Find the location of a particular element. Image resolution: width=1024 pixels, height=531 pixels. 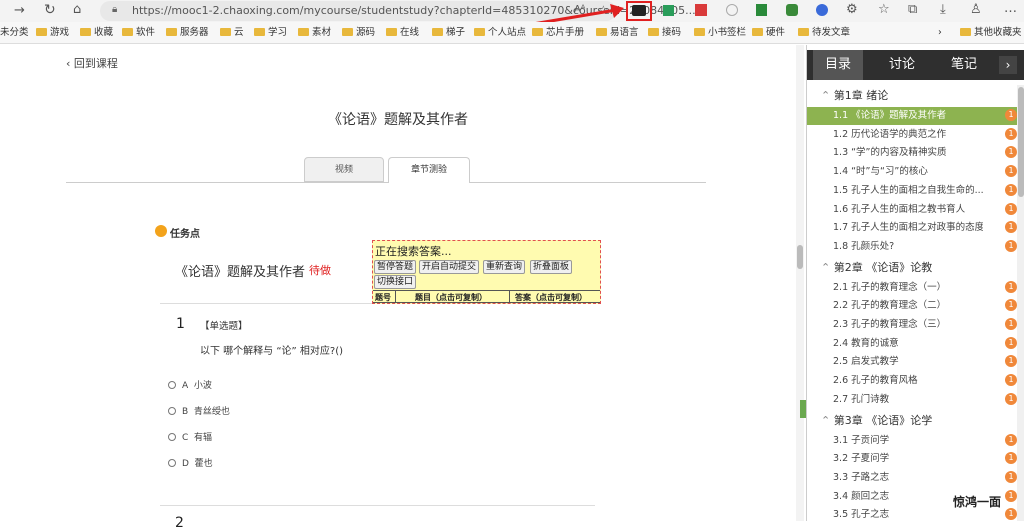

sidebar-next-icon: › is located at coordinates (1008, 65).